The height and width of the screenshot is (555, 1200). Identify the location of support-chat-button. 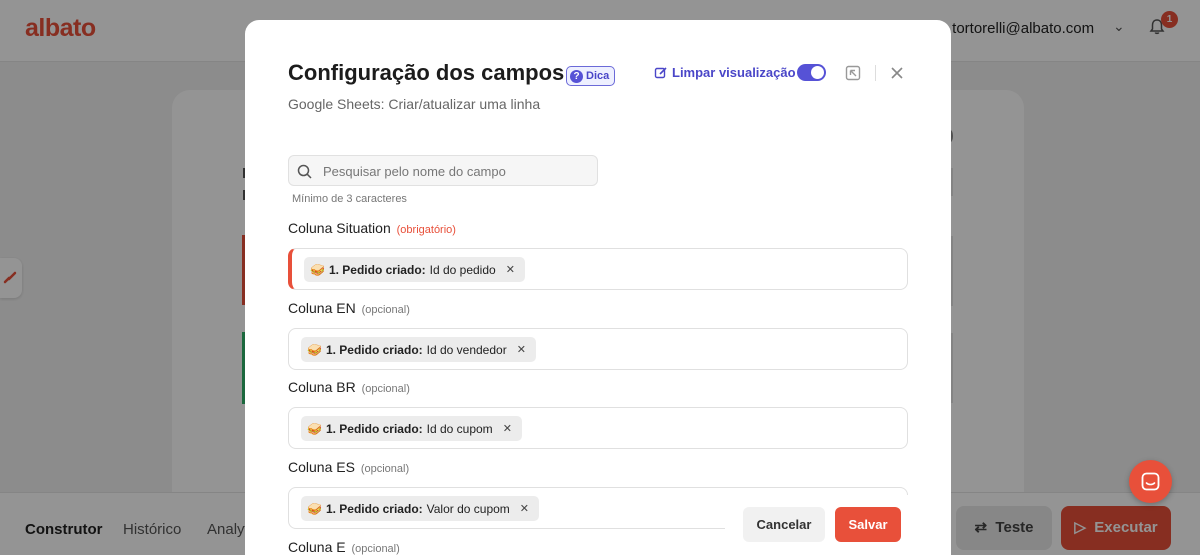
(1150, 481).